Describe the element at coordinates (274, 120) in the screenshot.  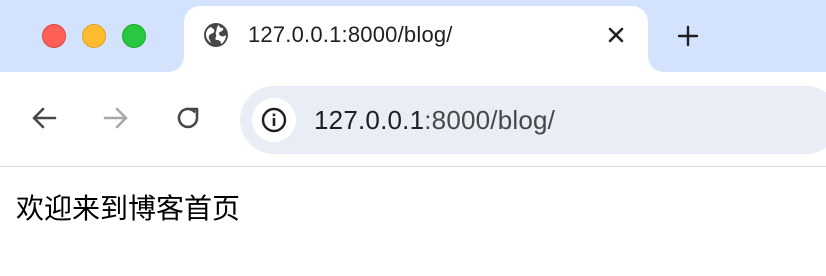
I see `info-icon` at that location.